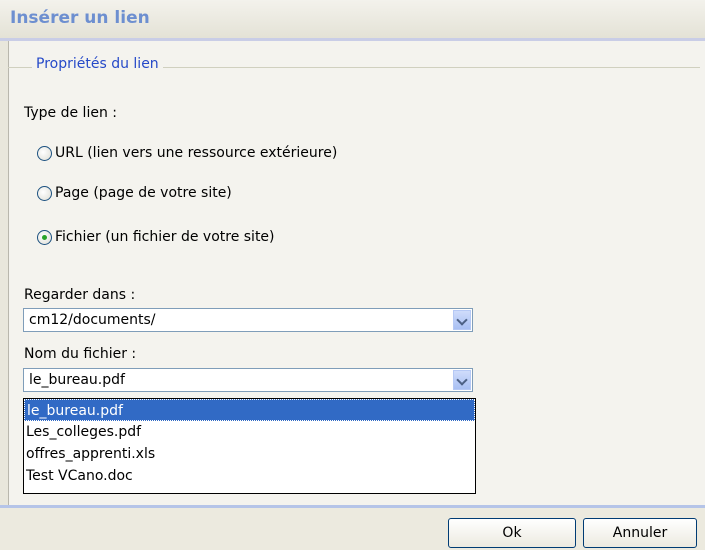  What do you see at coordinates (44, 237) in the screenshot?
I see `radio-file-circle` at bounding box center [44, 237].